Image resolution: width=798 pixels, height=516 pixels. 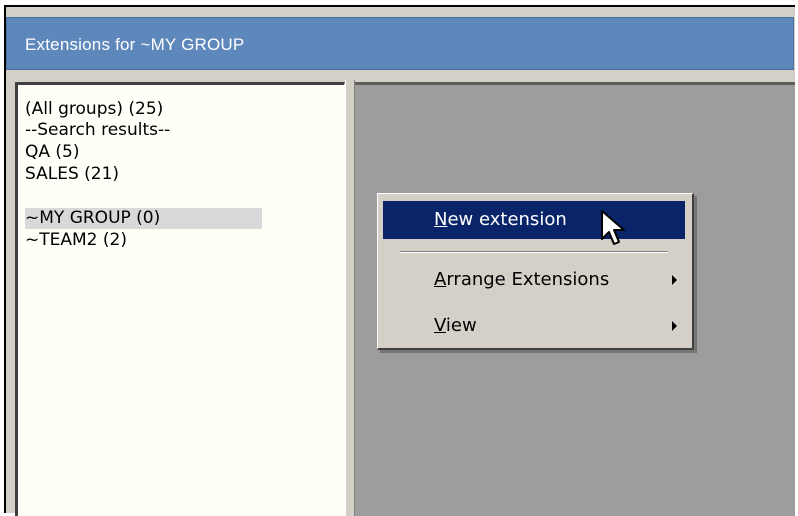 I want to click on menu-item-view: View, so click(x=534, y=326).